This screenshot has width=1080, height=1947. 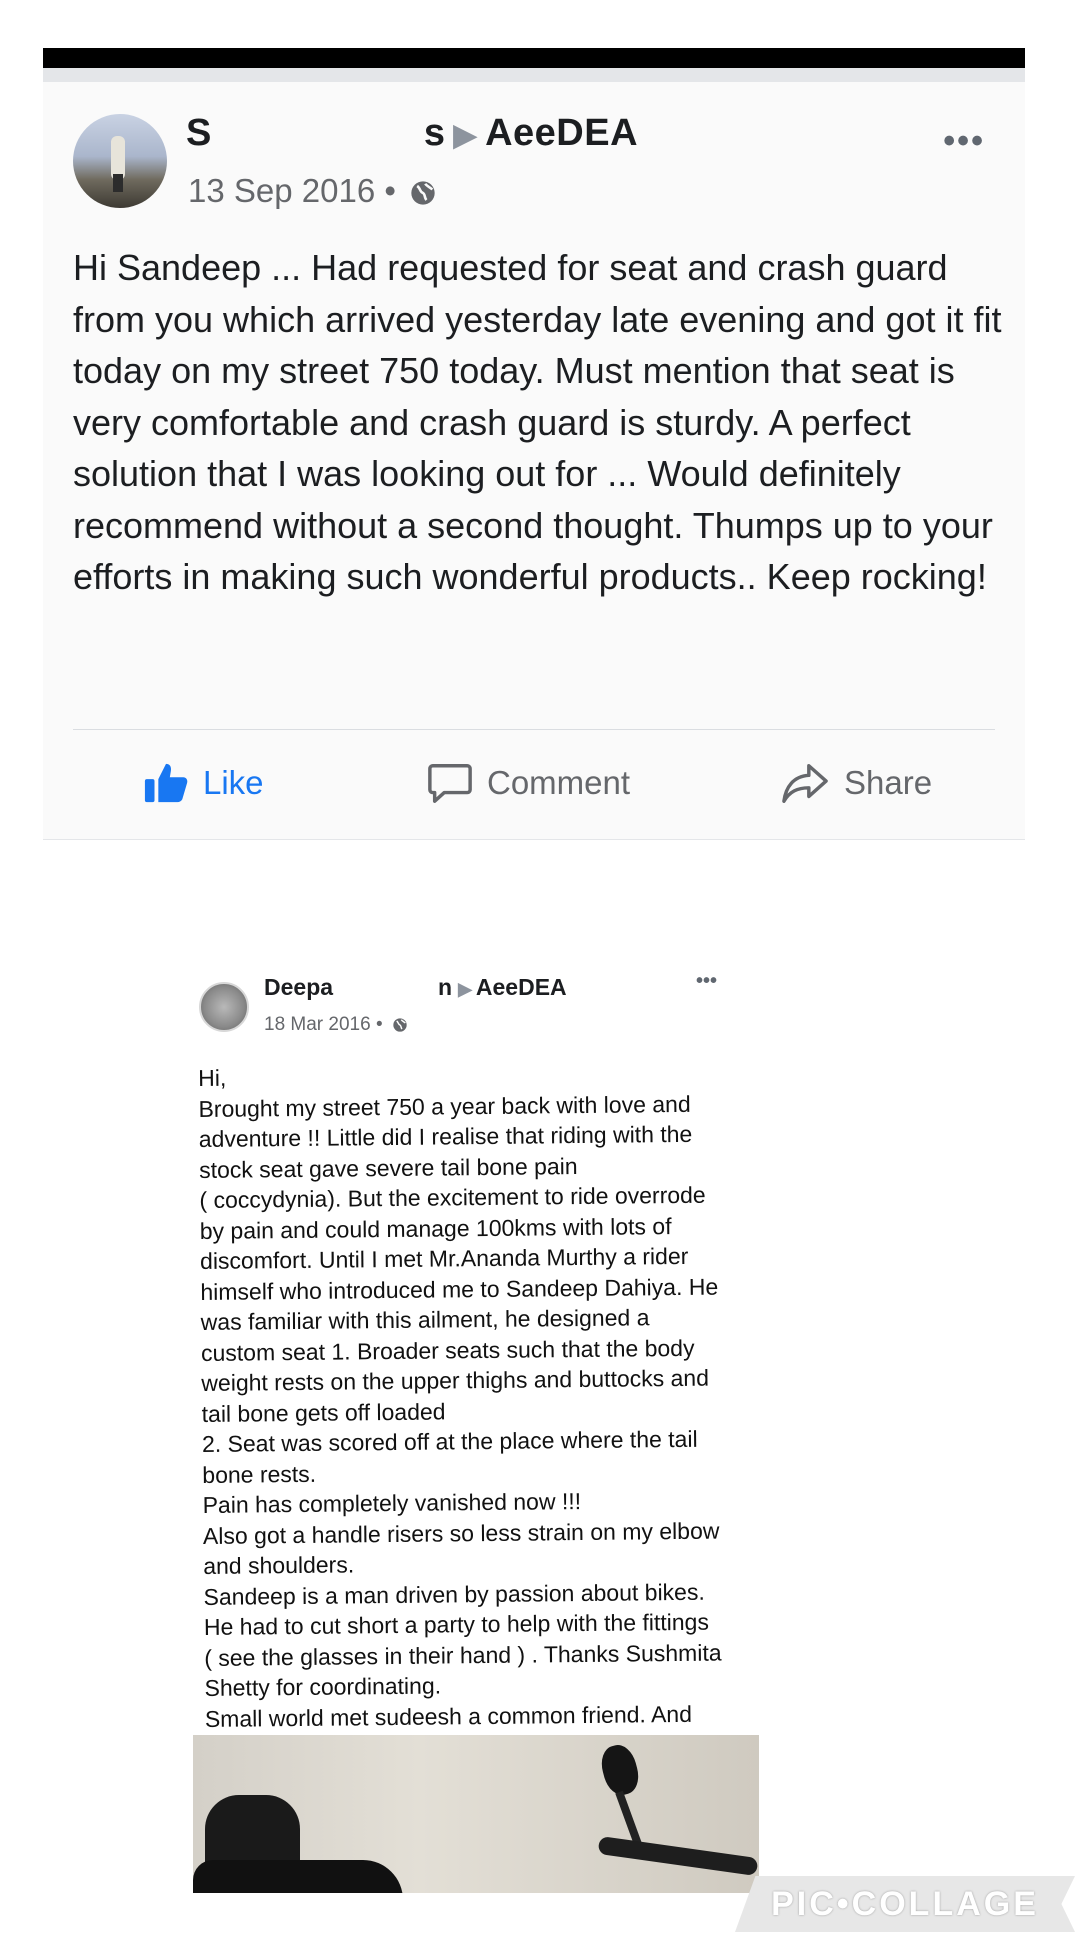 What do you see at coordinates (521, 987) in the screenshot?
I see `page-name-2: AeeDEA` at bounding box center [521, 987].